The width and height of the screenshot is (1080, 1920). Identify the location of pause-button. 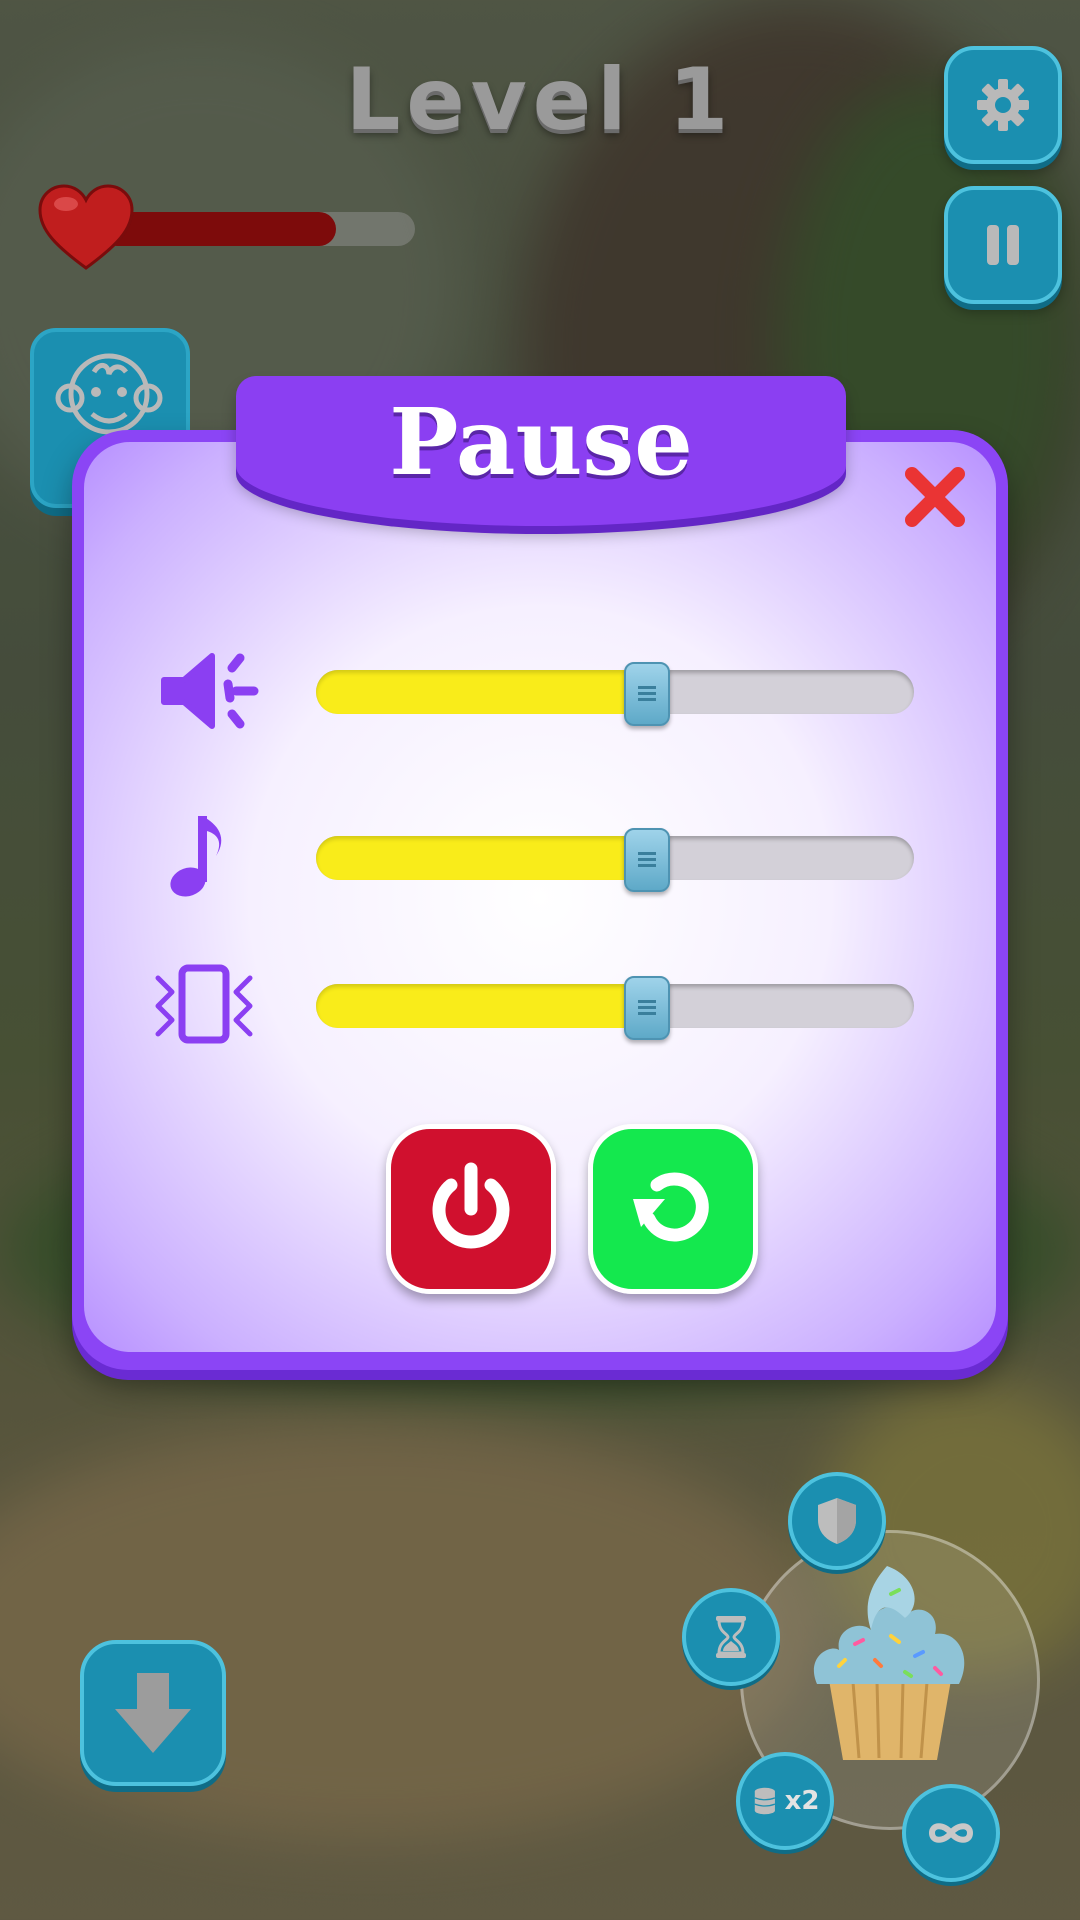
(1003, 245).